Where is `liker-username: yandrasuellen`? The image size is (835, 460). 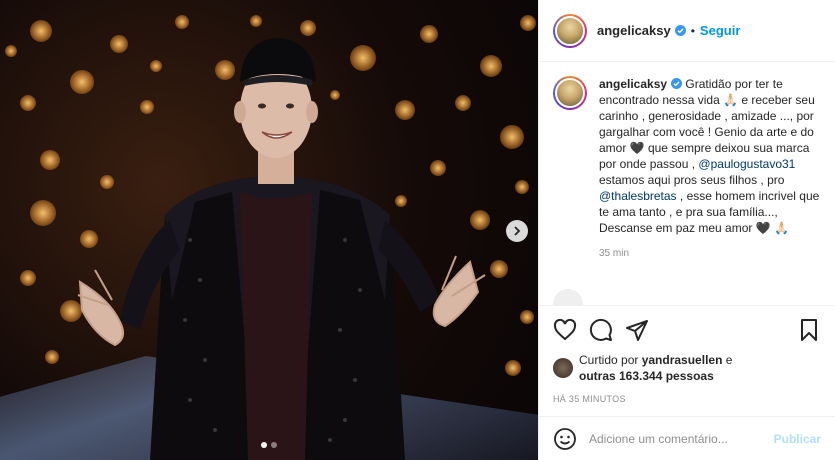
liker-username: yandrasuellen is located at coordinates (682, 360).